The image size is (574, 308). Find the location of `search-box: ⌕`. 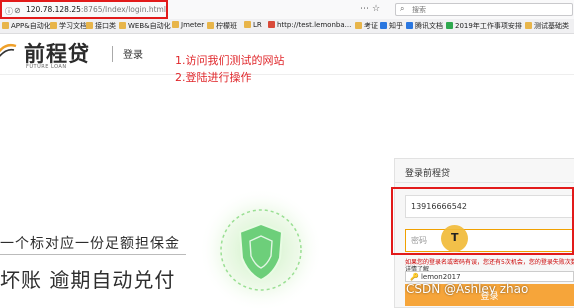

search-box: ⌕ is located at coordinates (484, 9).